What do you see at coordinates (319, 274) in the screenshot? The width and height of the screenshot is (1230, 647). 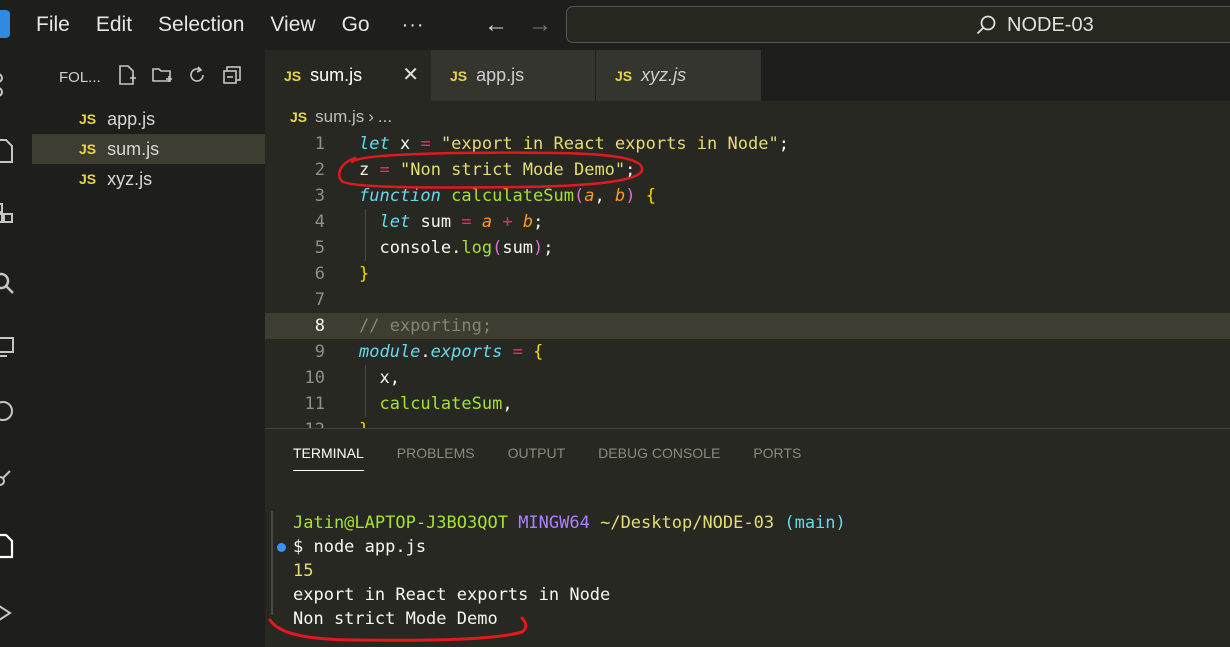 I see `line-number: 6` at bounding box center [319, 274].